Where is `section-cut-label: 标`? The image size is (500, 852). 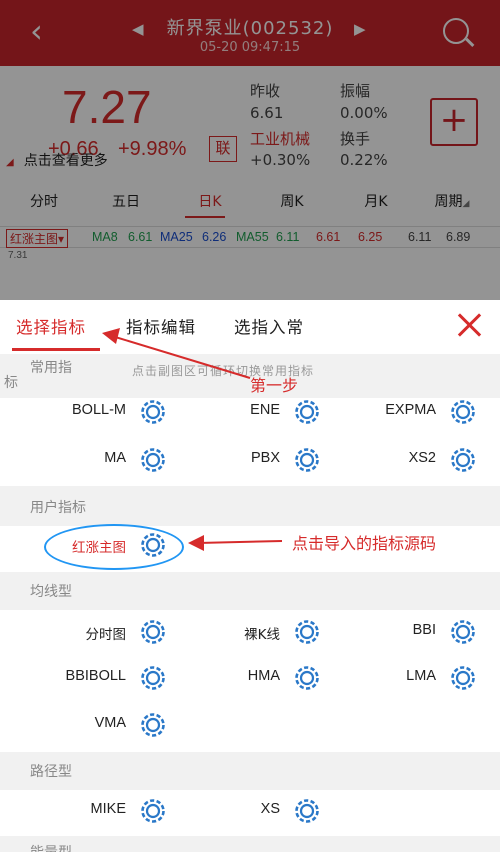
section-cut-label: 标 is located at coordinates (11, 383).